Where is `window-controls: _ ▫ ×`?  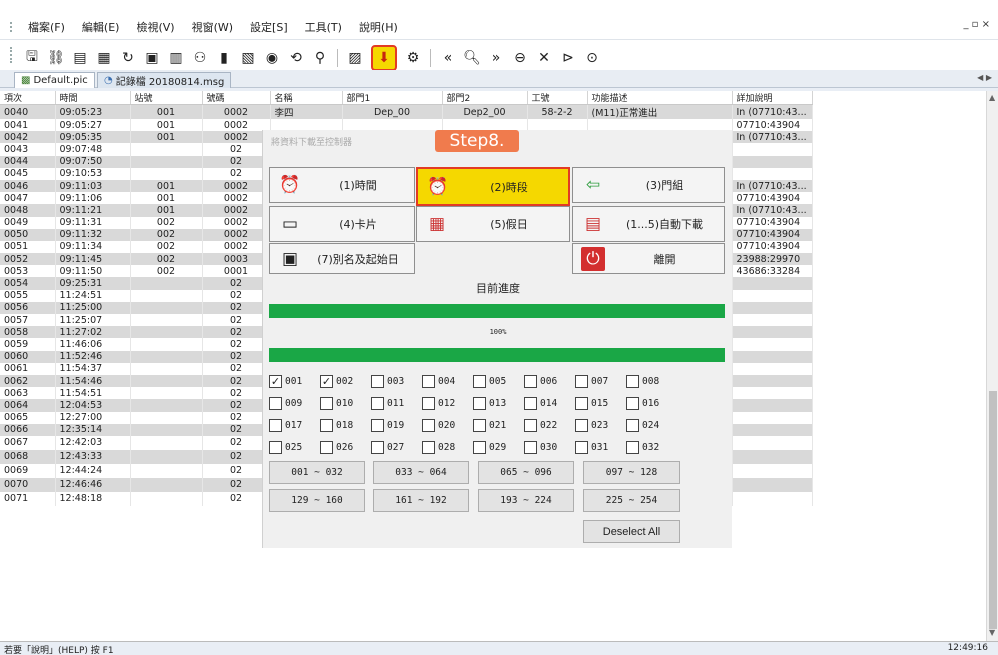
window-controls: _ ▫ × is located at coordinates (976, 24).